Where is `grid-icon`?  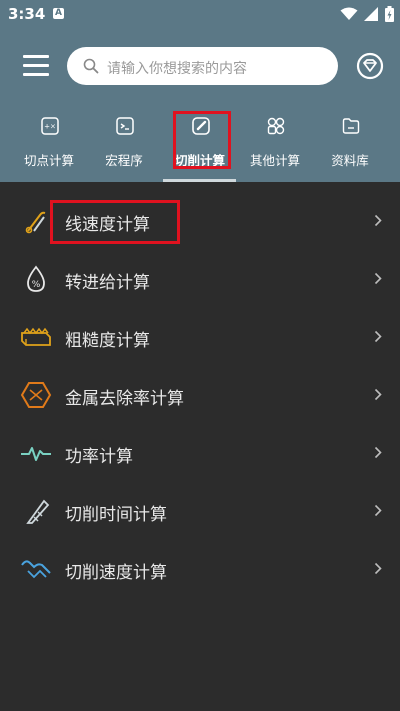
grid-icon is located at coordinates (276, 126).